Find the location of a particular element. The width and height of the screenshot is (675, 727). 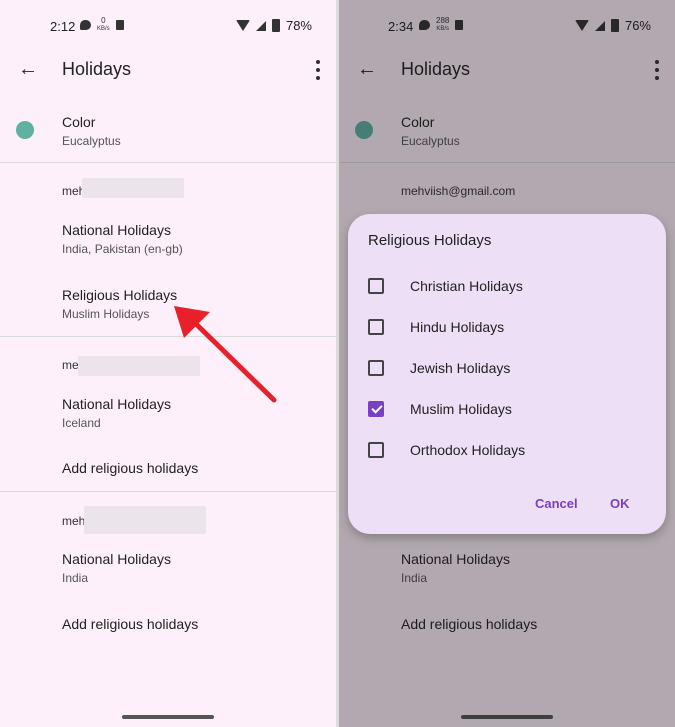

wifi-icon is located at coordinates (242, 25).